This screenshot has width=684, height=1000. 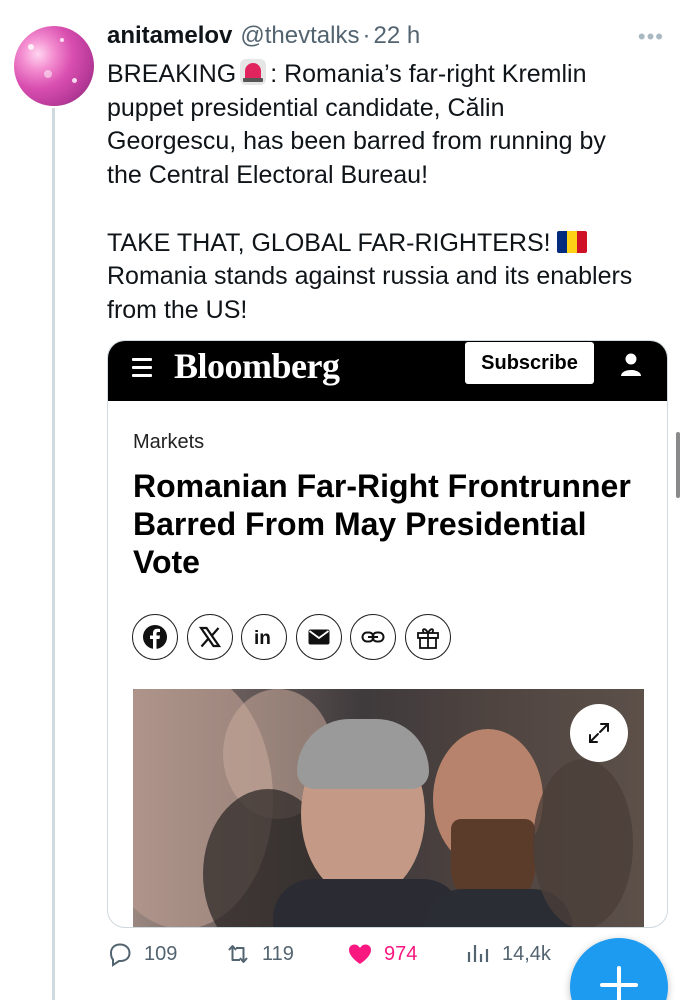 I want to click on expand-icon, so click(x=599, y=733).